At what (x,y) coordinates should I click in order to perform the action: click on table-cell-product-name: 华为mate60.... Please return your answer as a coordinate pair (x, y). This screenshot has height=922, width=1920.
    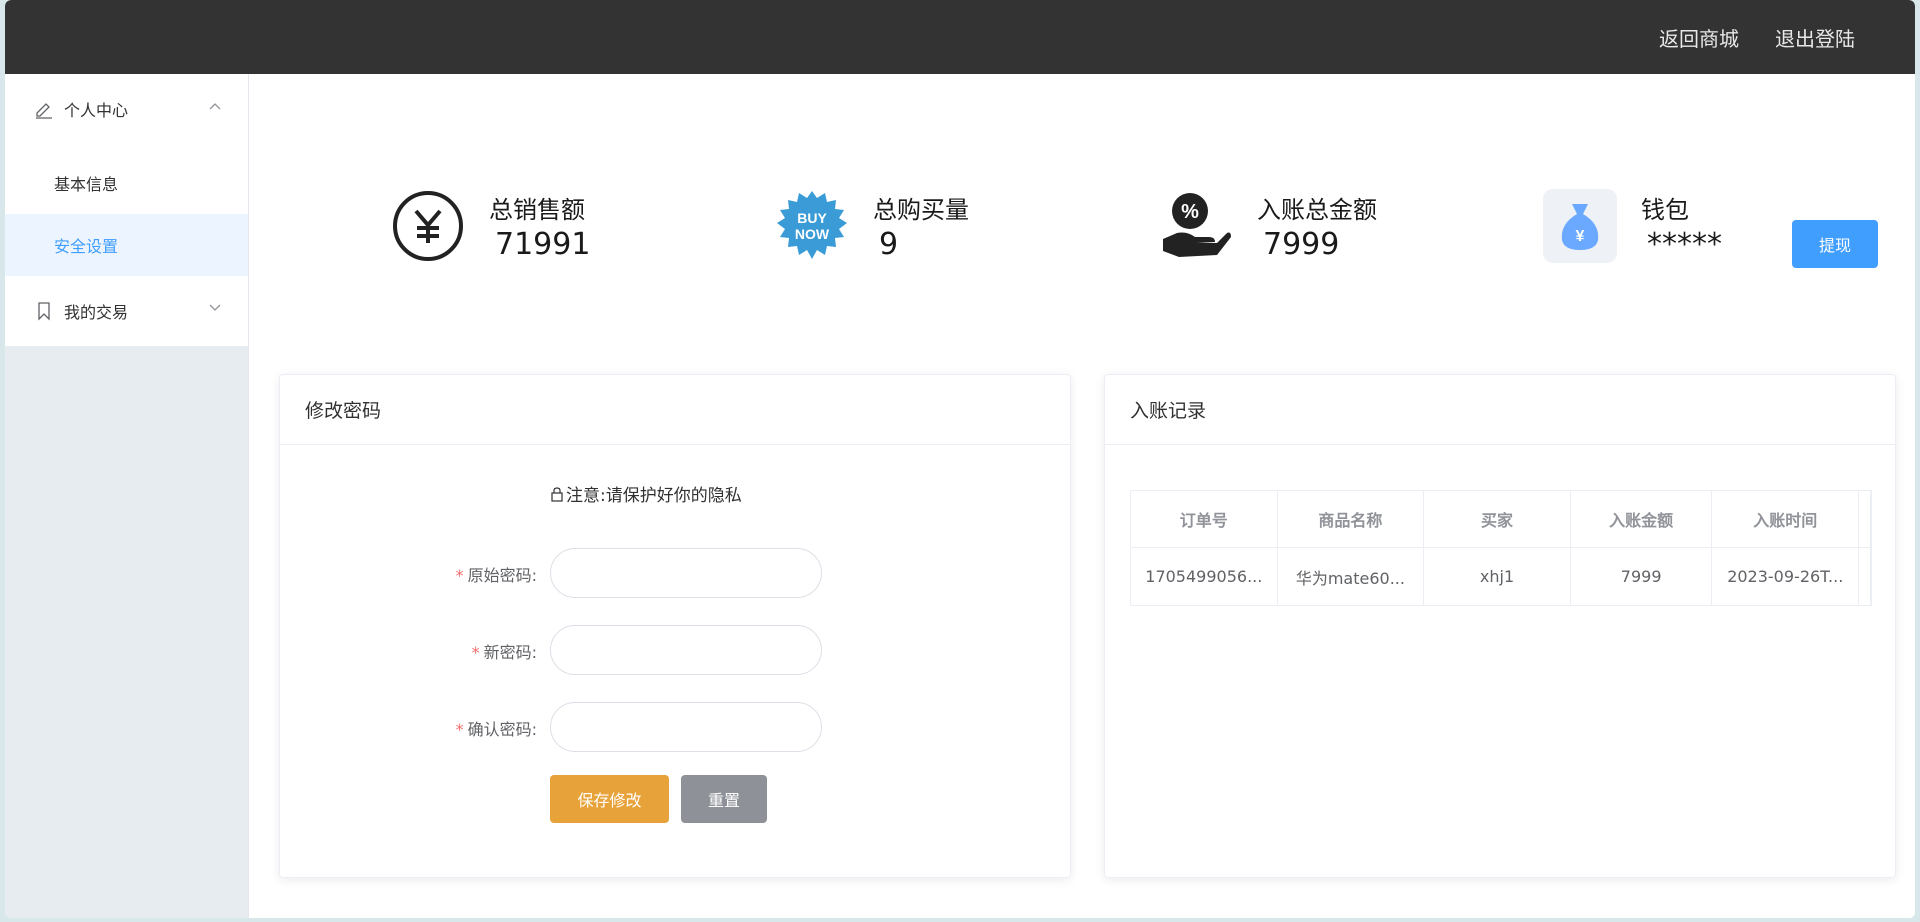
    Looking at the image, I should click on (1351, 576).